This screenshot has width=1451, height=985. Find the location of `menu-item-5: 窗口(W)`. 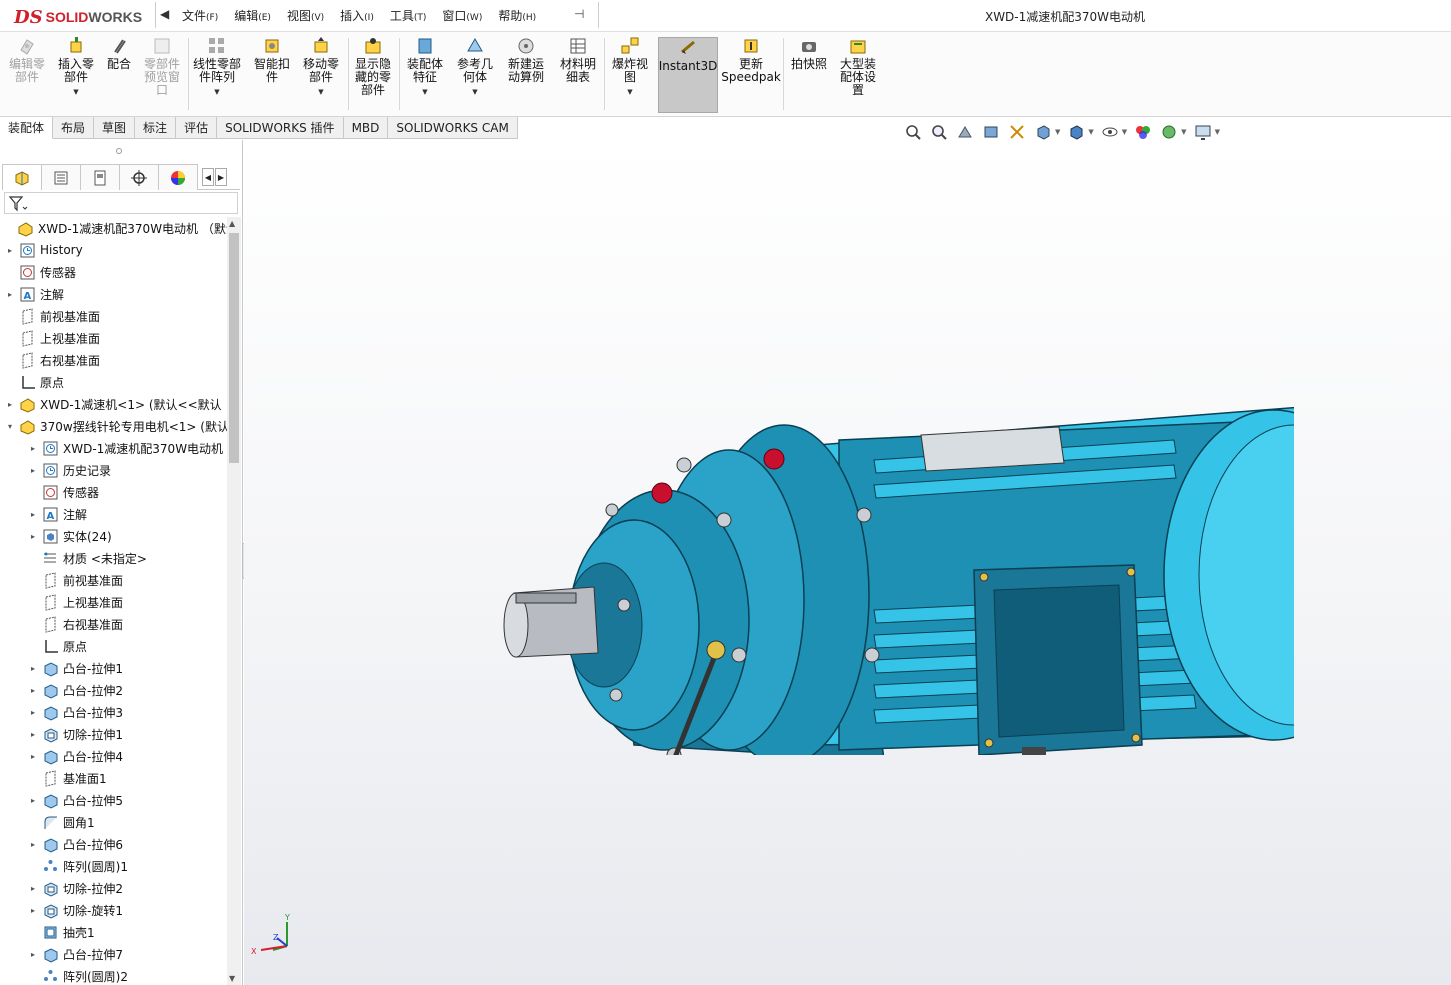

menu-item-5: 窗口(W) is located at coordinates (462, 15).